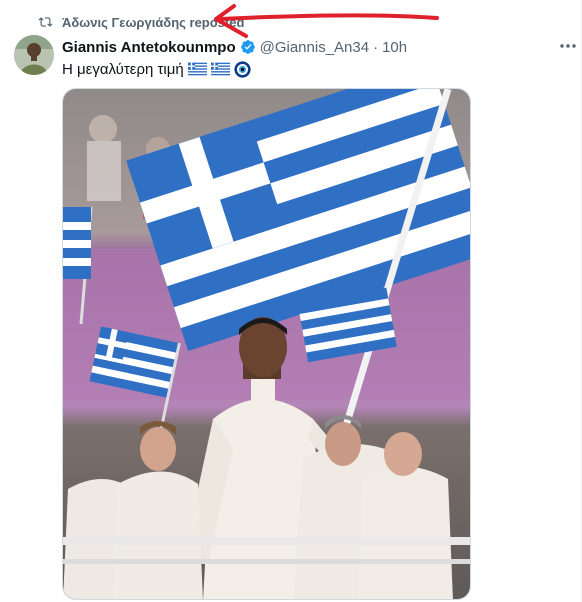 This screenshot has width=582, height=602. What do you see at coordinates (242, 69) in the screenshot?
I see `nazar-amulet-emoji` at bounding box center [242, 69].